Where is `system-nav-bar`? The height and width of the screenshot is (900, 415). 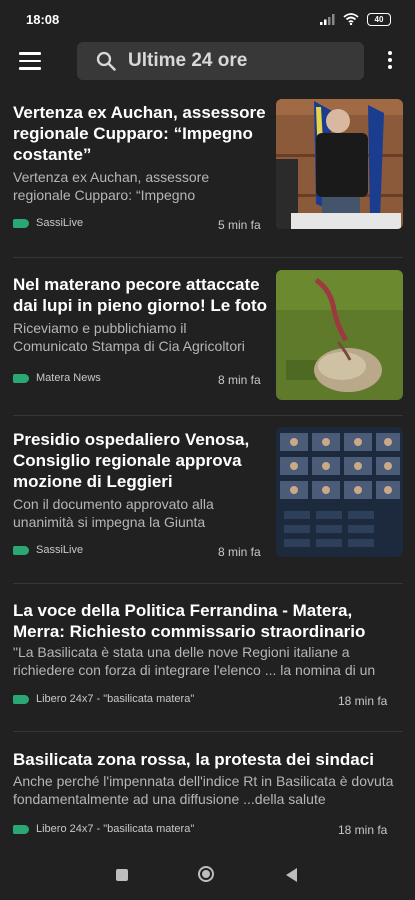 system-nav-bar is located at coordinates (207, 876).